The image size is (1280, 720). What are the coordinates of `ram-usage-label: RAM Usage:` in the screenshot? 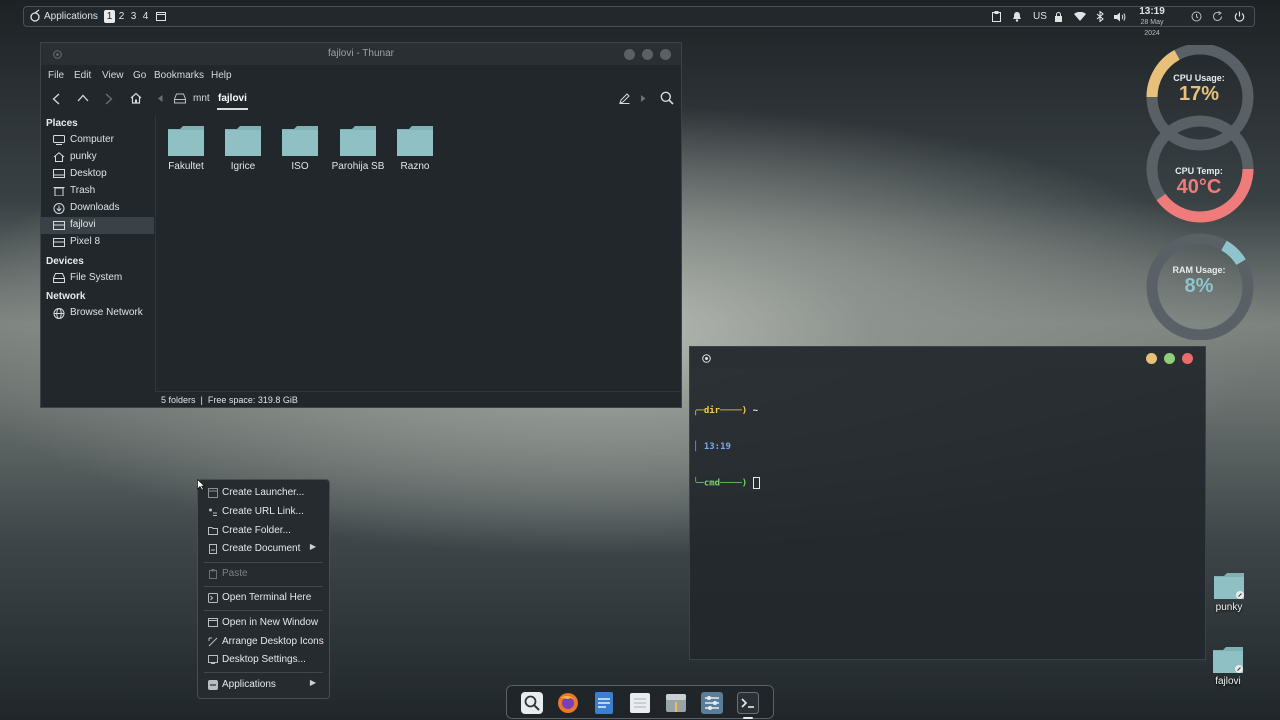 It's located at (1199, 270).